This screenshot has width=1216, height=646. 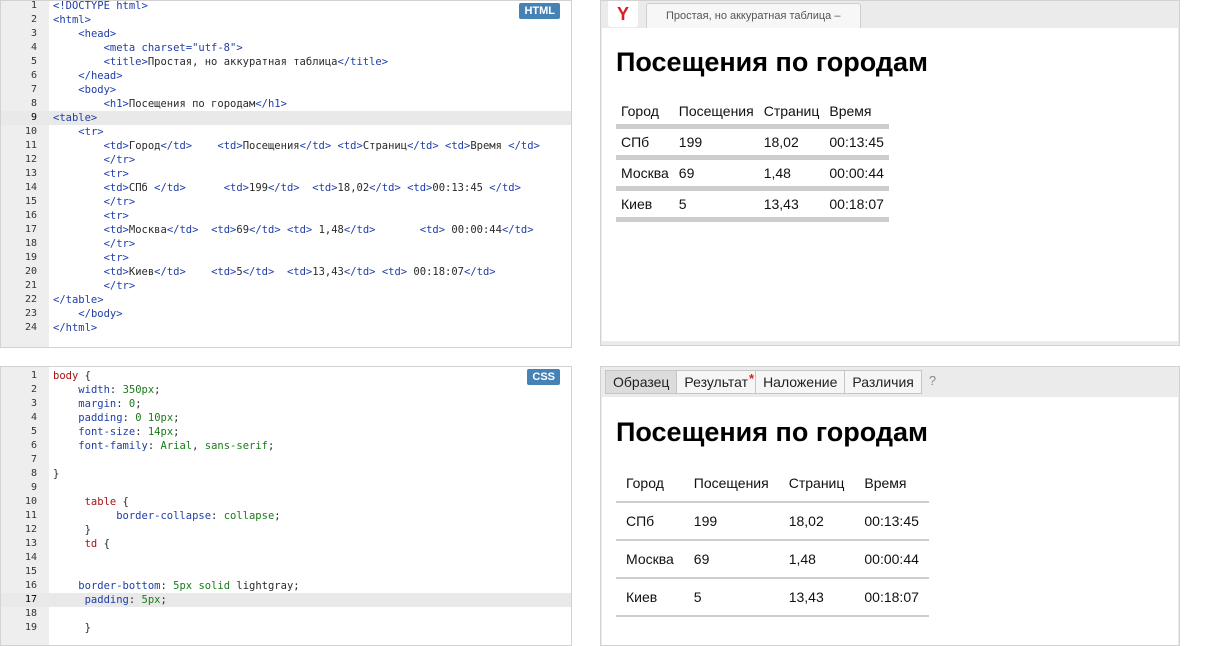 What do you see at coordinates (33, 33) in the screenshot?
I see `line-number: 3` at bounding box center [33, 33].